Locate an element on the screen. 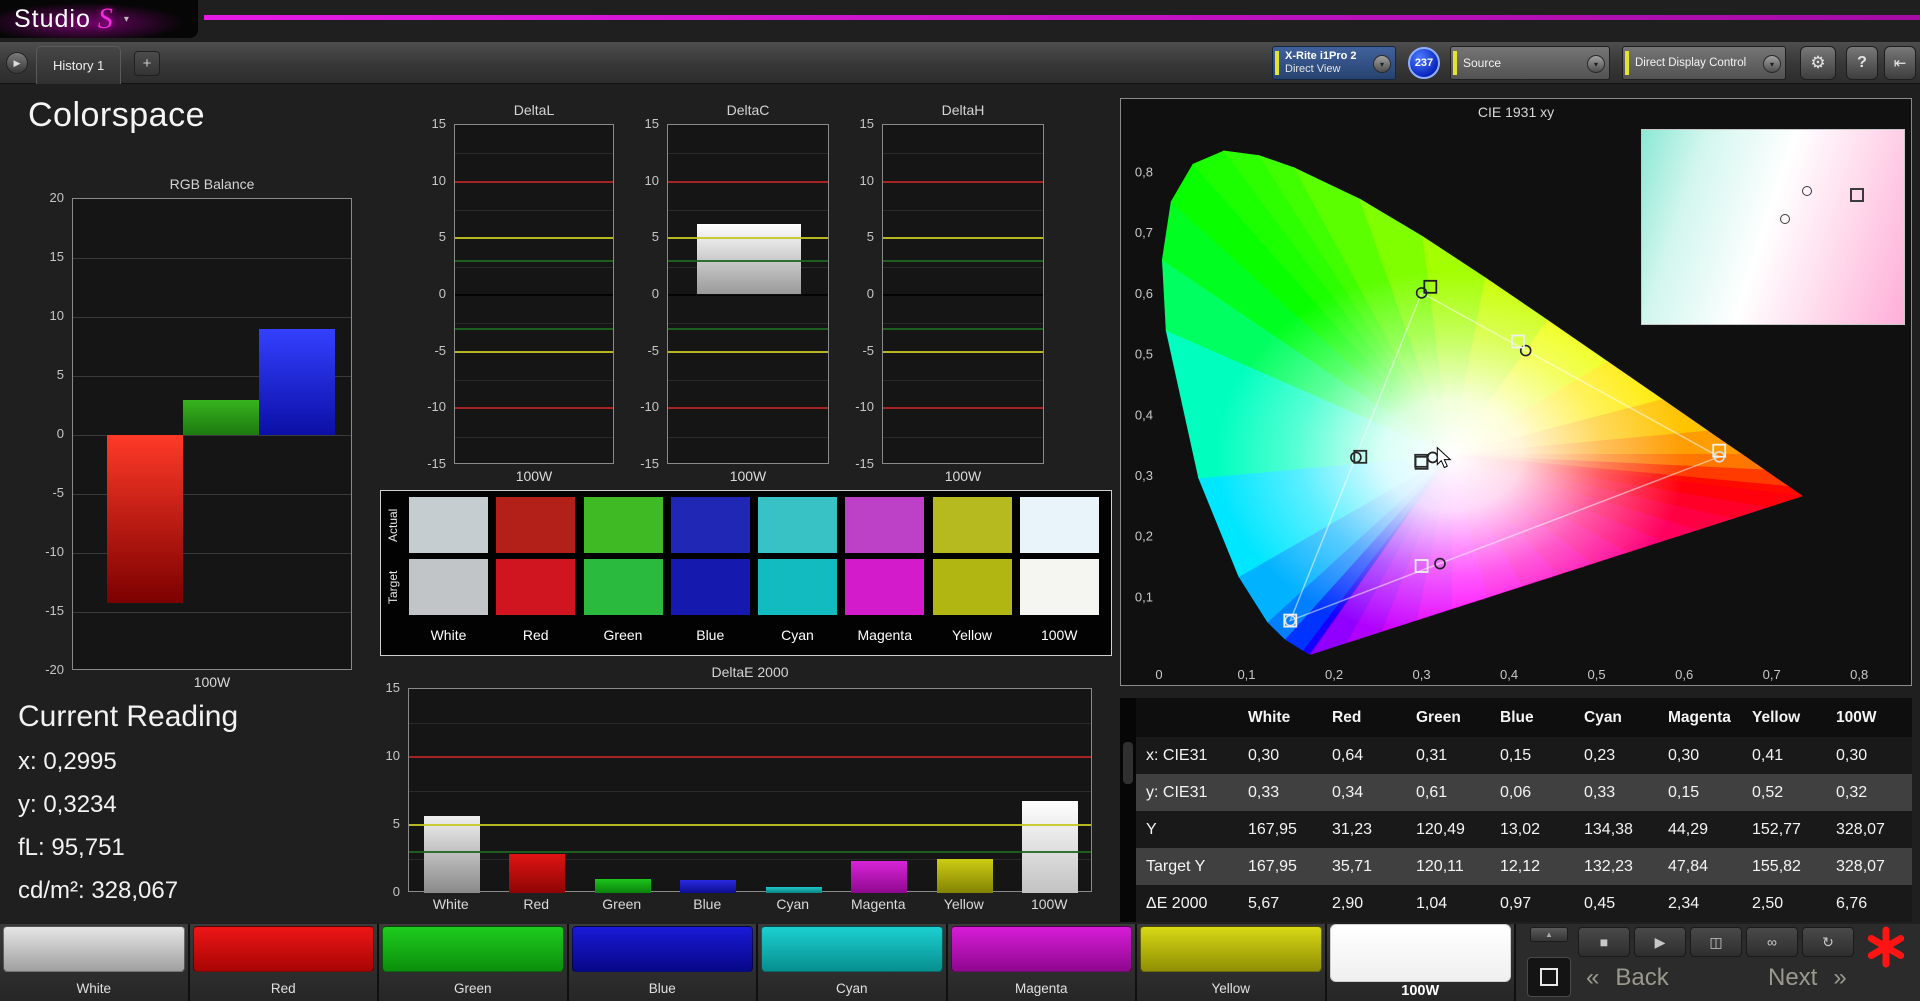  help-button: ? is located at coordinates (1862, 63).